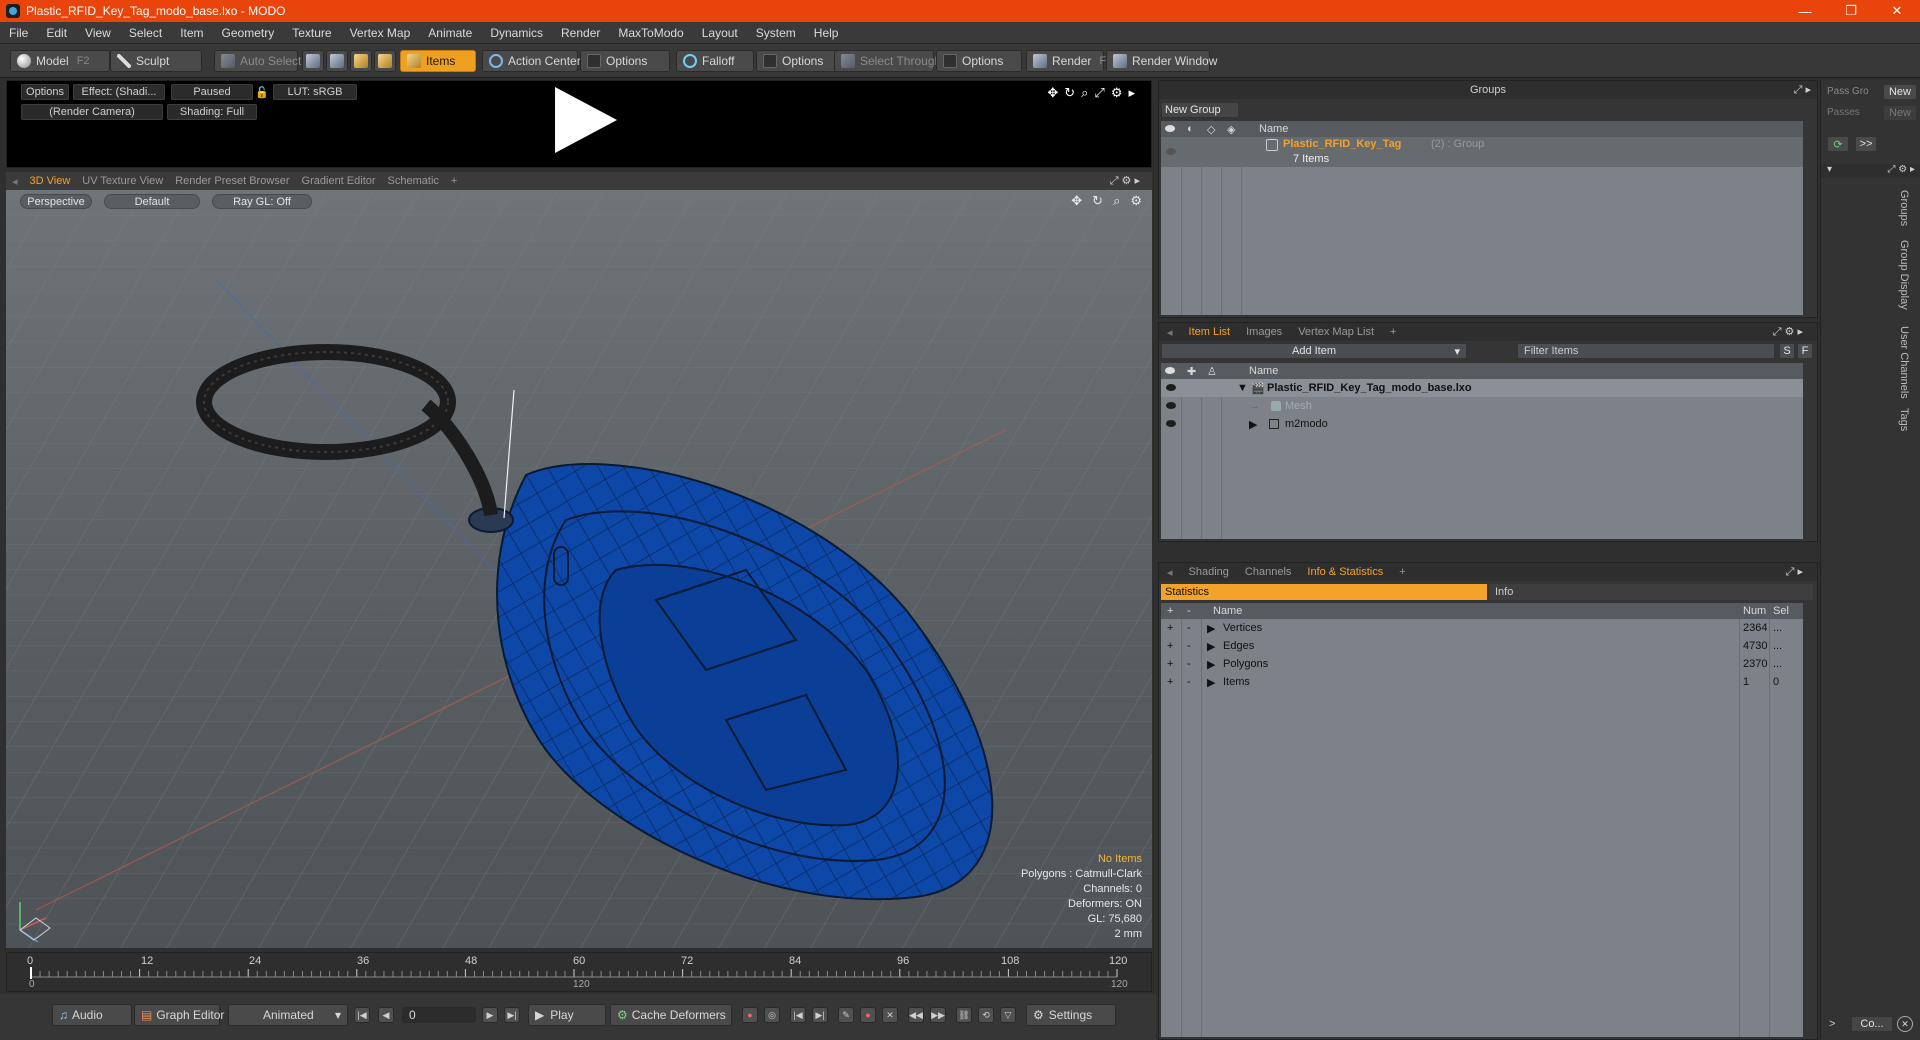 The image size is (1920, 1040). What do you see at coordinates (156, 61) in the screenshot?
I see `sculpt-button: Sculpt` at bounding box center [156, 61].